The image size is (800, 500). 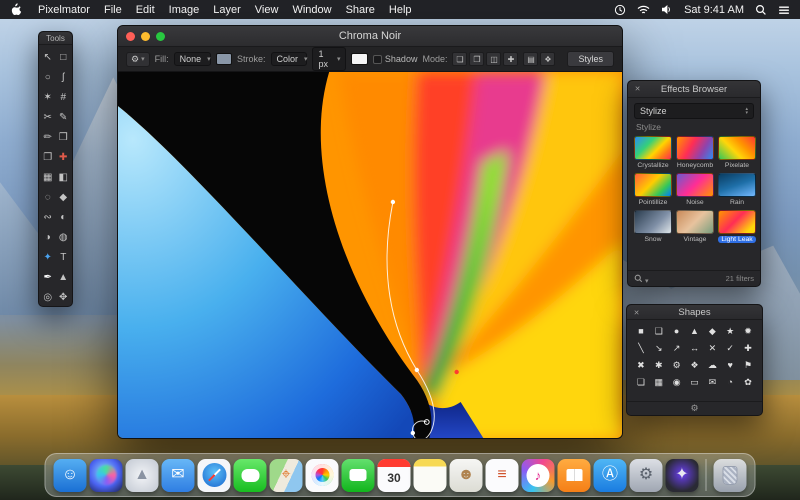 I want to click on wifi-icon, so click(x=643, y=10).